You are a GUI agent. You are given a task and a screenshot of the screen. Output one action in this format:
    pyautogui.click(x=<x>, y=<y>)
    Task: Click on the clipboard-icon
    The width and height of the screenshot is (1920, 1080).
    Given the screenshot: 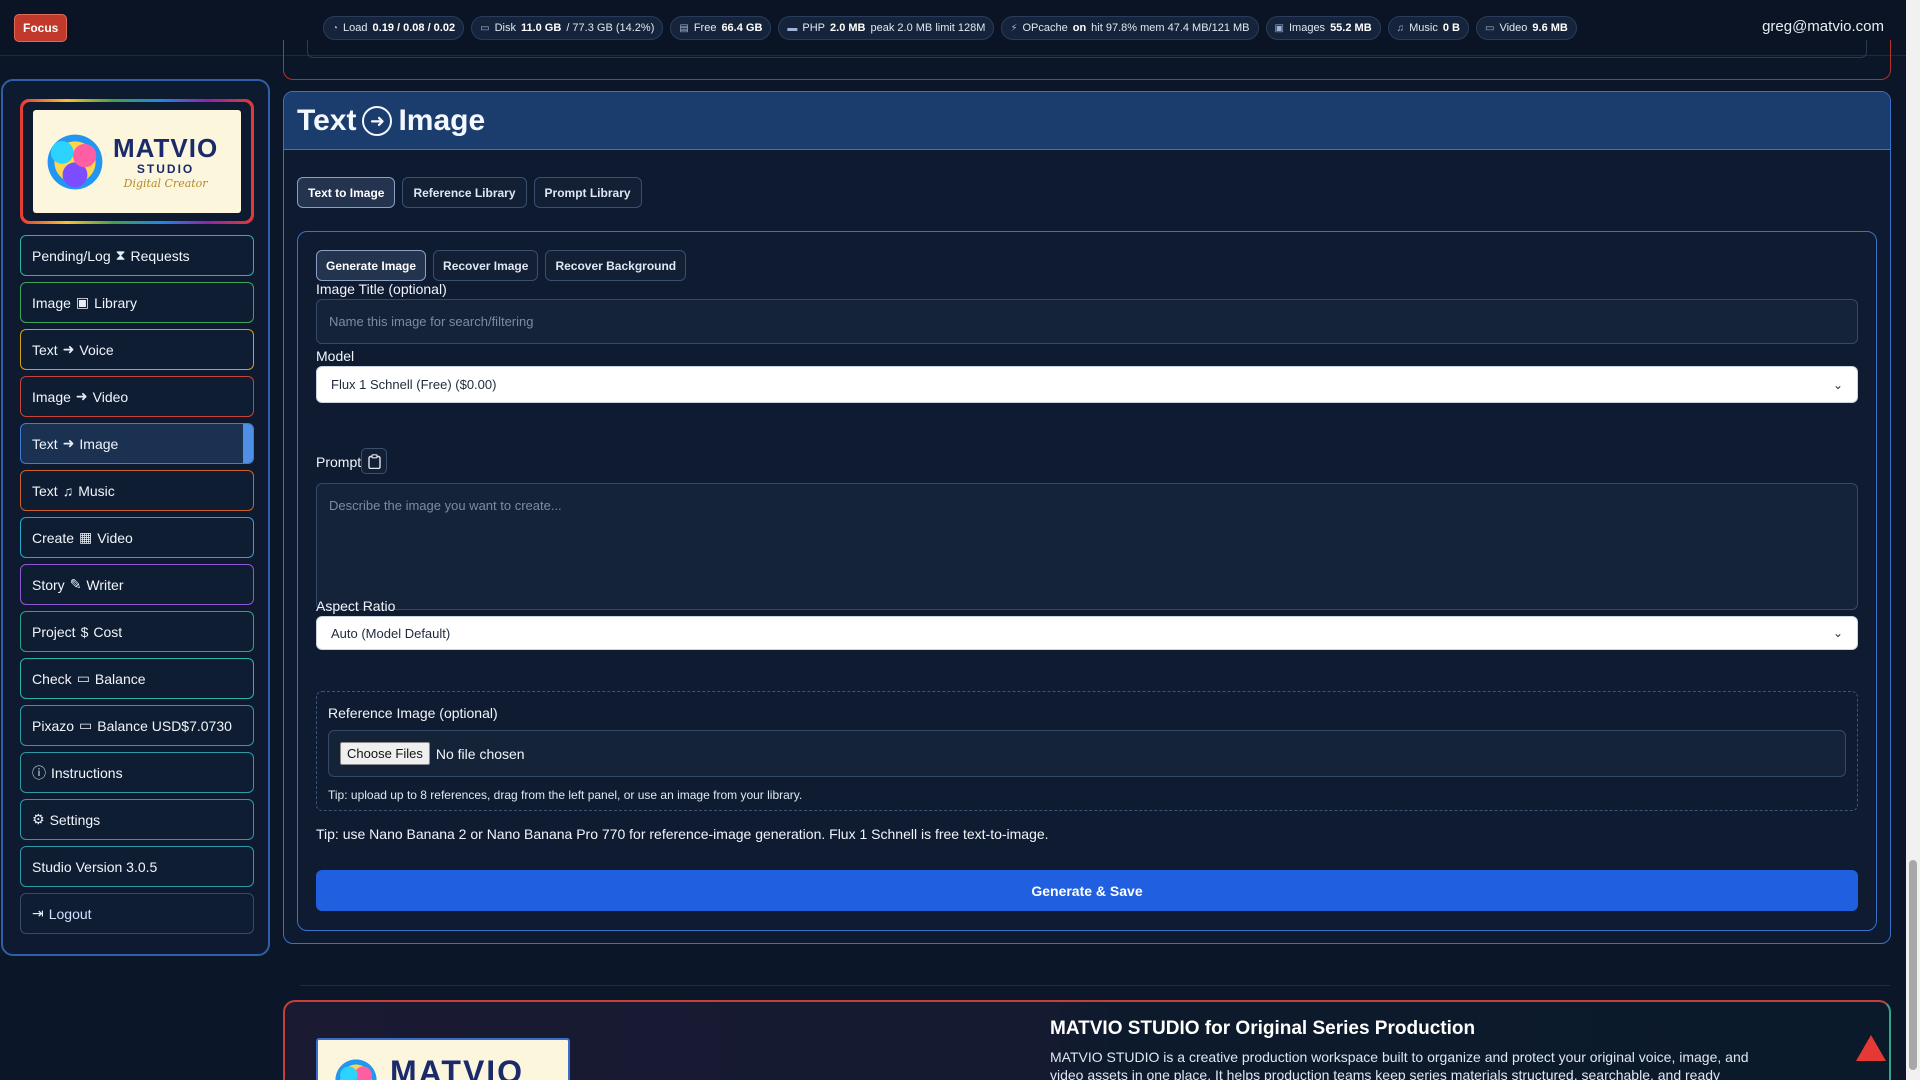 What is the action you would take?
    pyautogui.click(x=374, y=461)
    